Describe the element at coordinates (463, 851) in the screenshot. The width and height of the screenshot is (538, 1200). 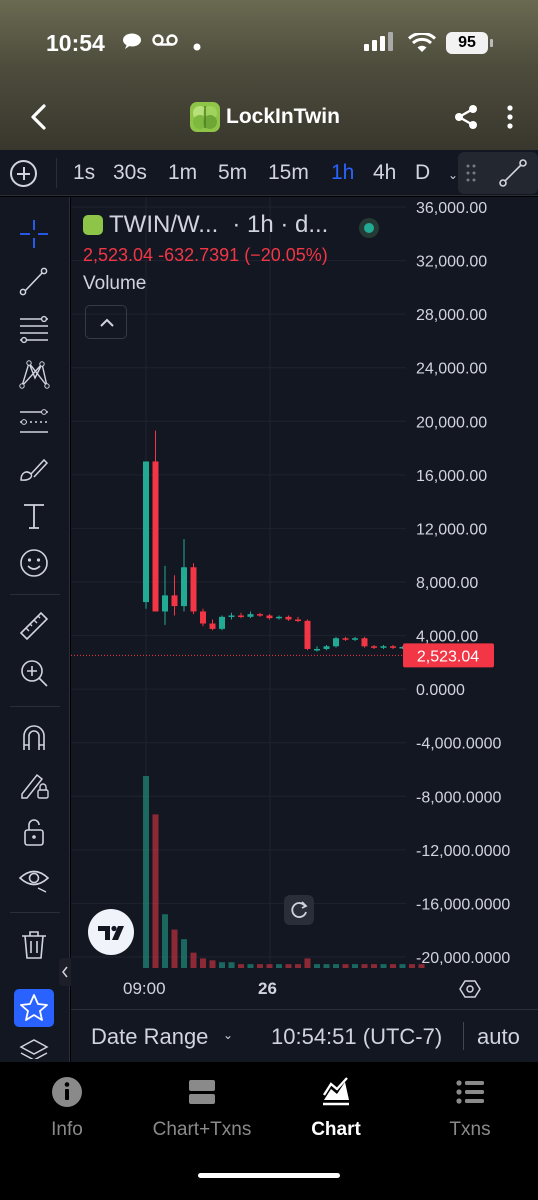
I see `price-axis-label: -12,000.0000` at that location.